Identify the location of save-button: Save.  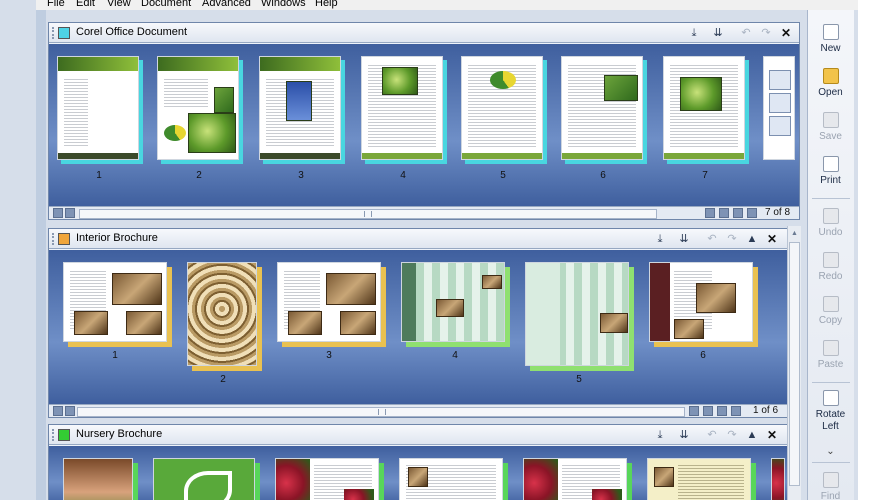
(830, 127).